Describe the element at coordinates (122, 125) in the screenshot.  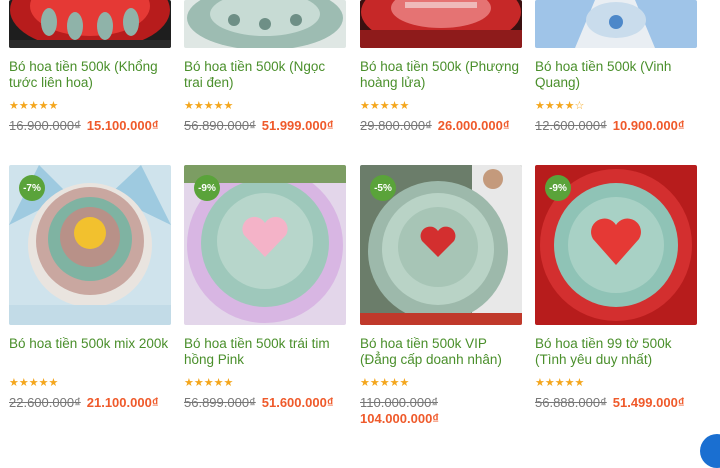
I see `sale-price: 15.100.000₫` at that location.